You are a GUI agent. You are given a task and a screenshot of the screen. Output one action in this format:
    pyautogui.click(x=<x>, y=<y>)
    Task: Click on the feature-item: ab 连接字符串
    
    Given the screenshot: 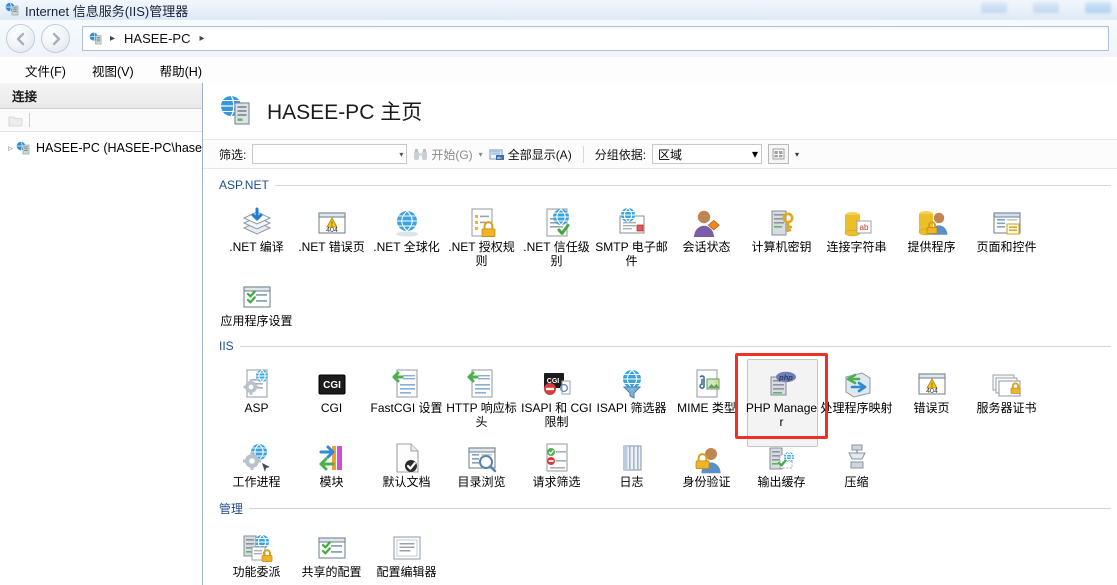 What is the action you would take?
    pyautogui.click(x=856, y=233)
    